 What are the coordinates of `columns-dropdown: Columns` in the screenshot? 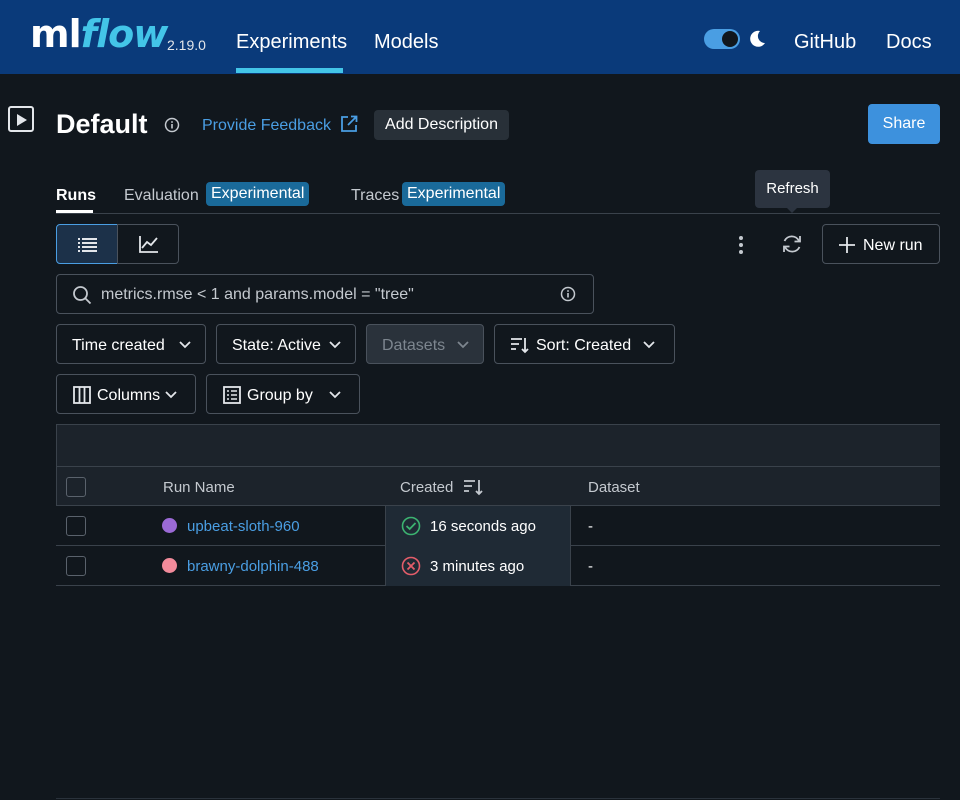 It's located at (126, 394).